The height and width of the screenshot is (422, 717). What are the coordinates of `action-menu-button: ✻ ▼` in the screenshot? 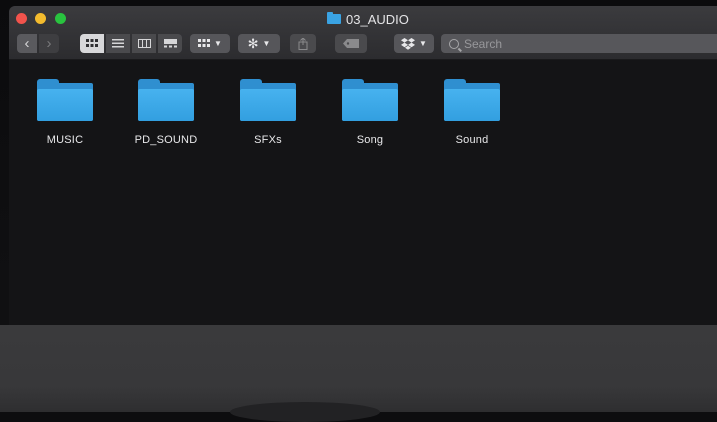 It's located at (259, 43).